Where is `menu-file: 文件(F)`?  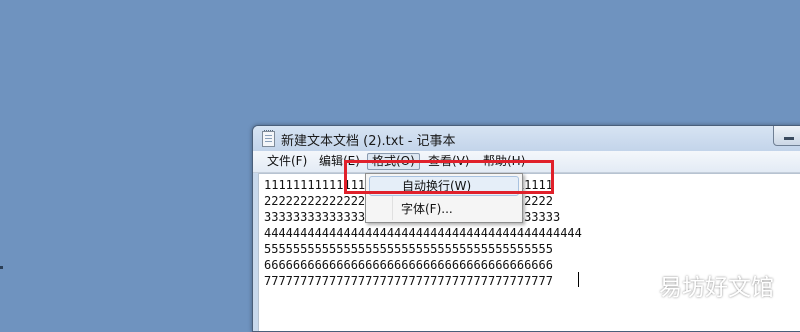 menu-file: 文件(F) is located at coordinates (287, 161).